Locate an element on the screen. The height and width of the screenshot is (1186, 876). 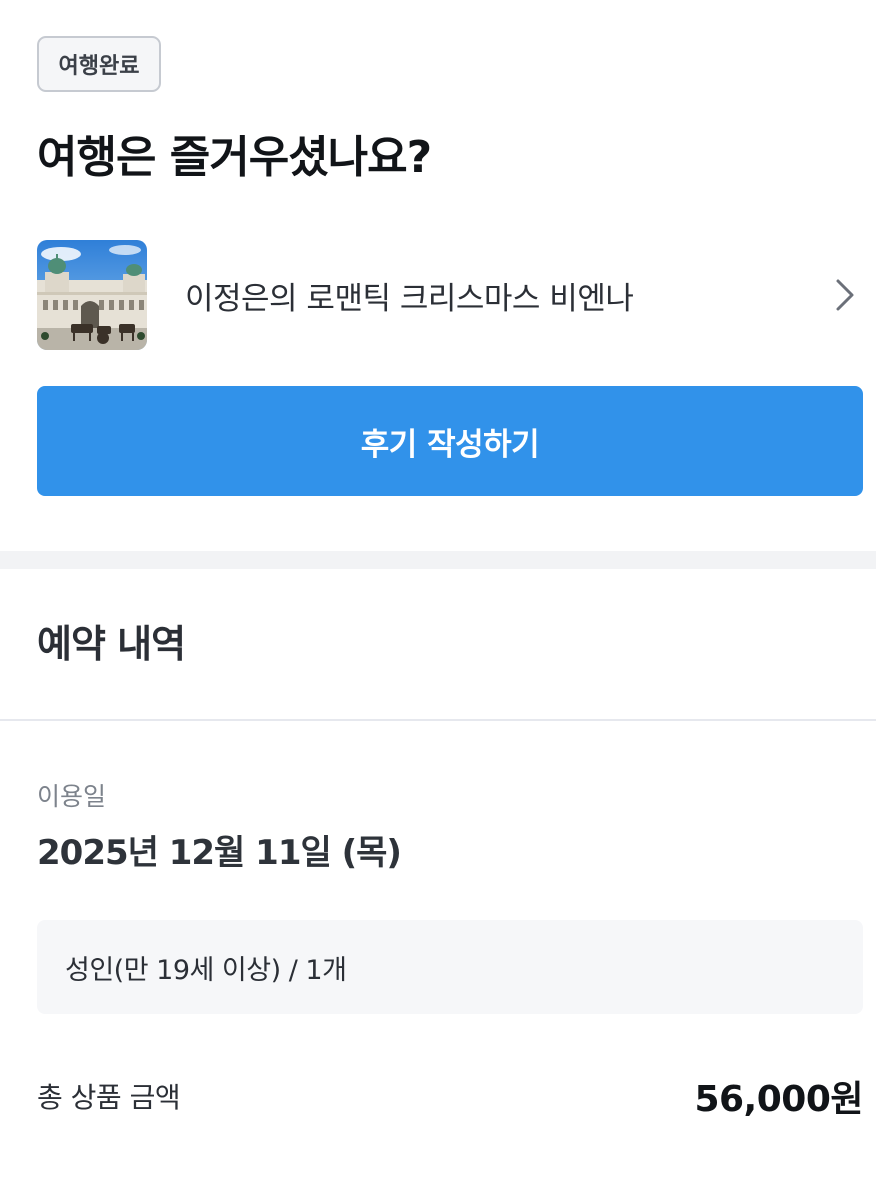
vienna-palace-photo is located at coordinates (92, 295).